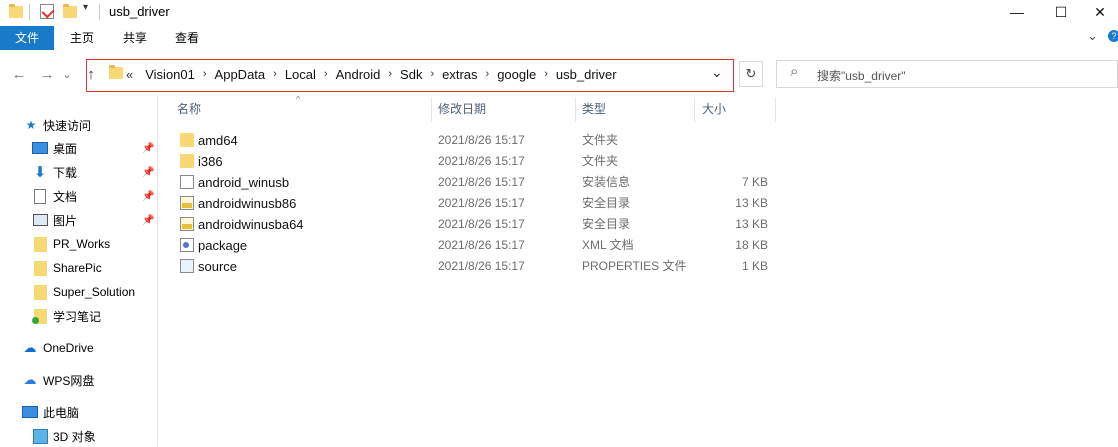  I want to click on table-row: package 2021/8/26 15:17 XML 文档 18 KB, so click(476, 245).